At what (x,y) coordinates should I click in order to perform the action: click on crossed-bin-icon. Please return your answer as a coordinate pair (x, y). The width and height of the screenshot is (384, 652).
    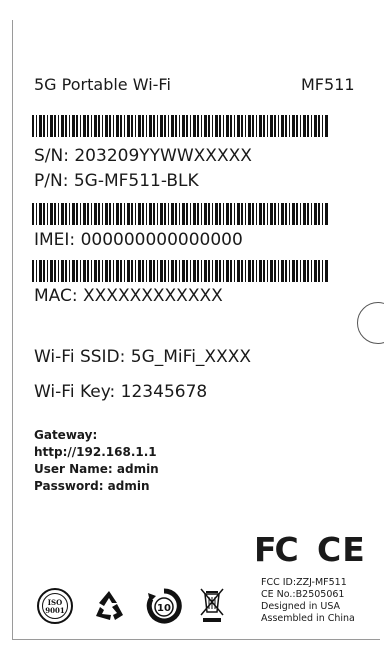
    Looking at the image, I should click on (212, 605).